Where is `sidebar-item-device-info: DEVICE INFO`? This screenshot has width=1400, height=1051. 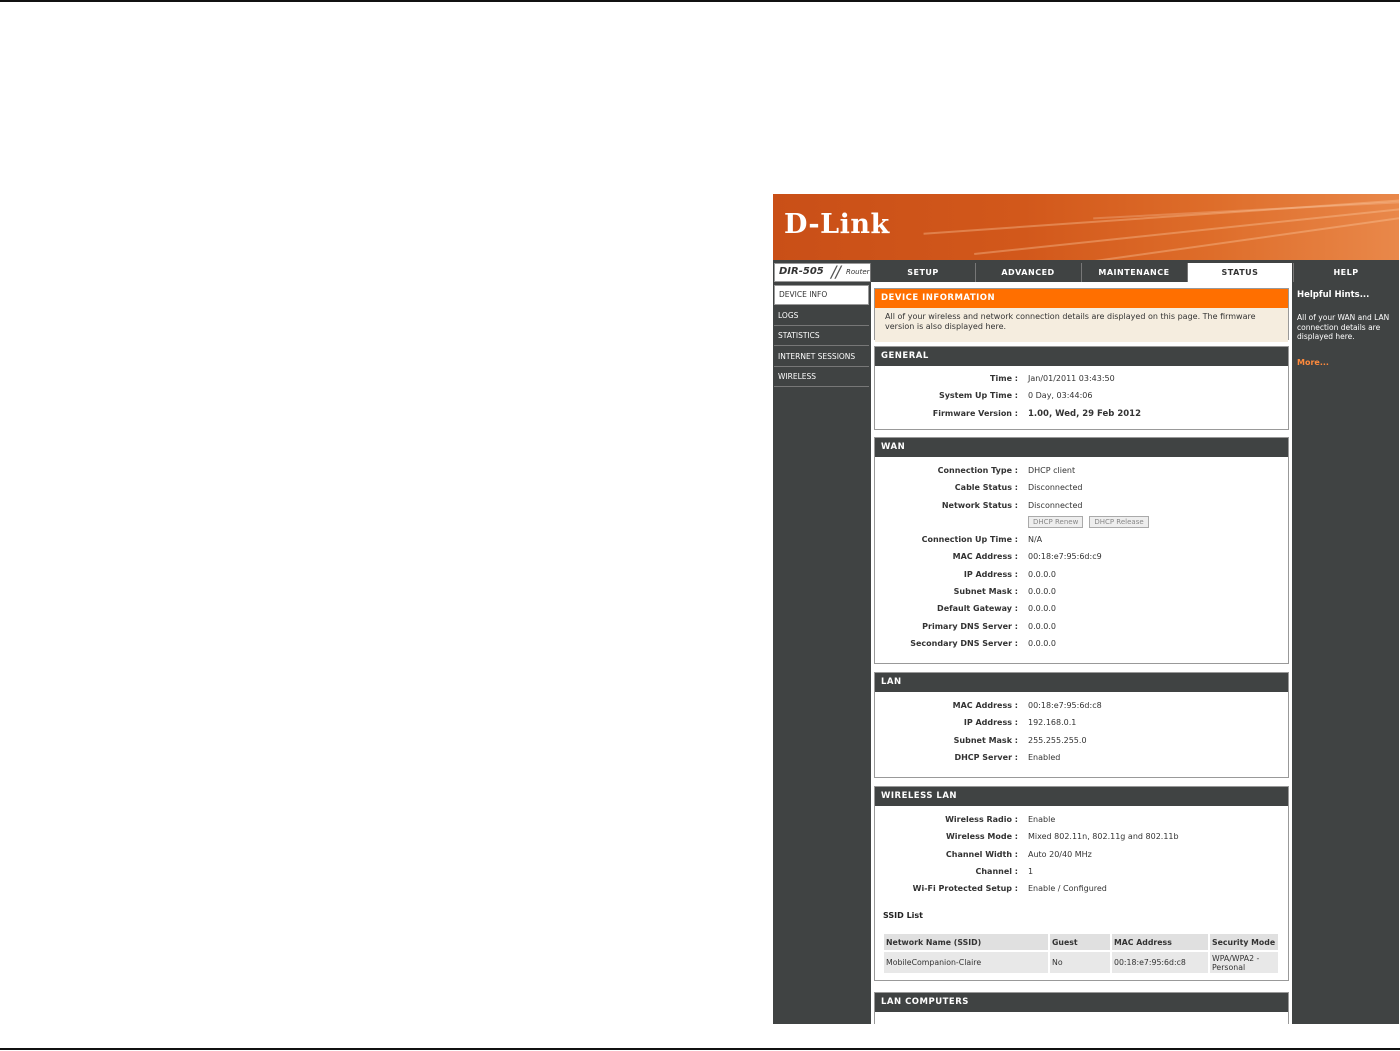
sidebar-item-device-info: DEVICE INFO is located at coordinates (821, 295).